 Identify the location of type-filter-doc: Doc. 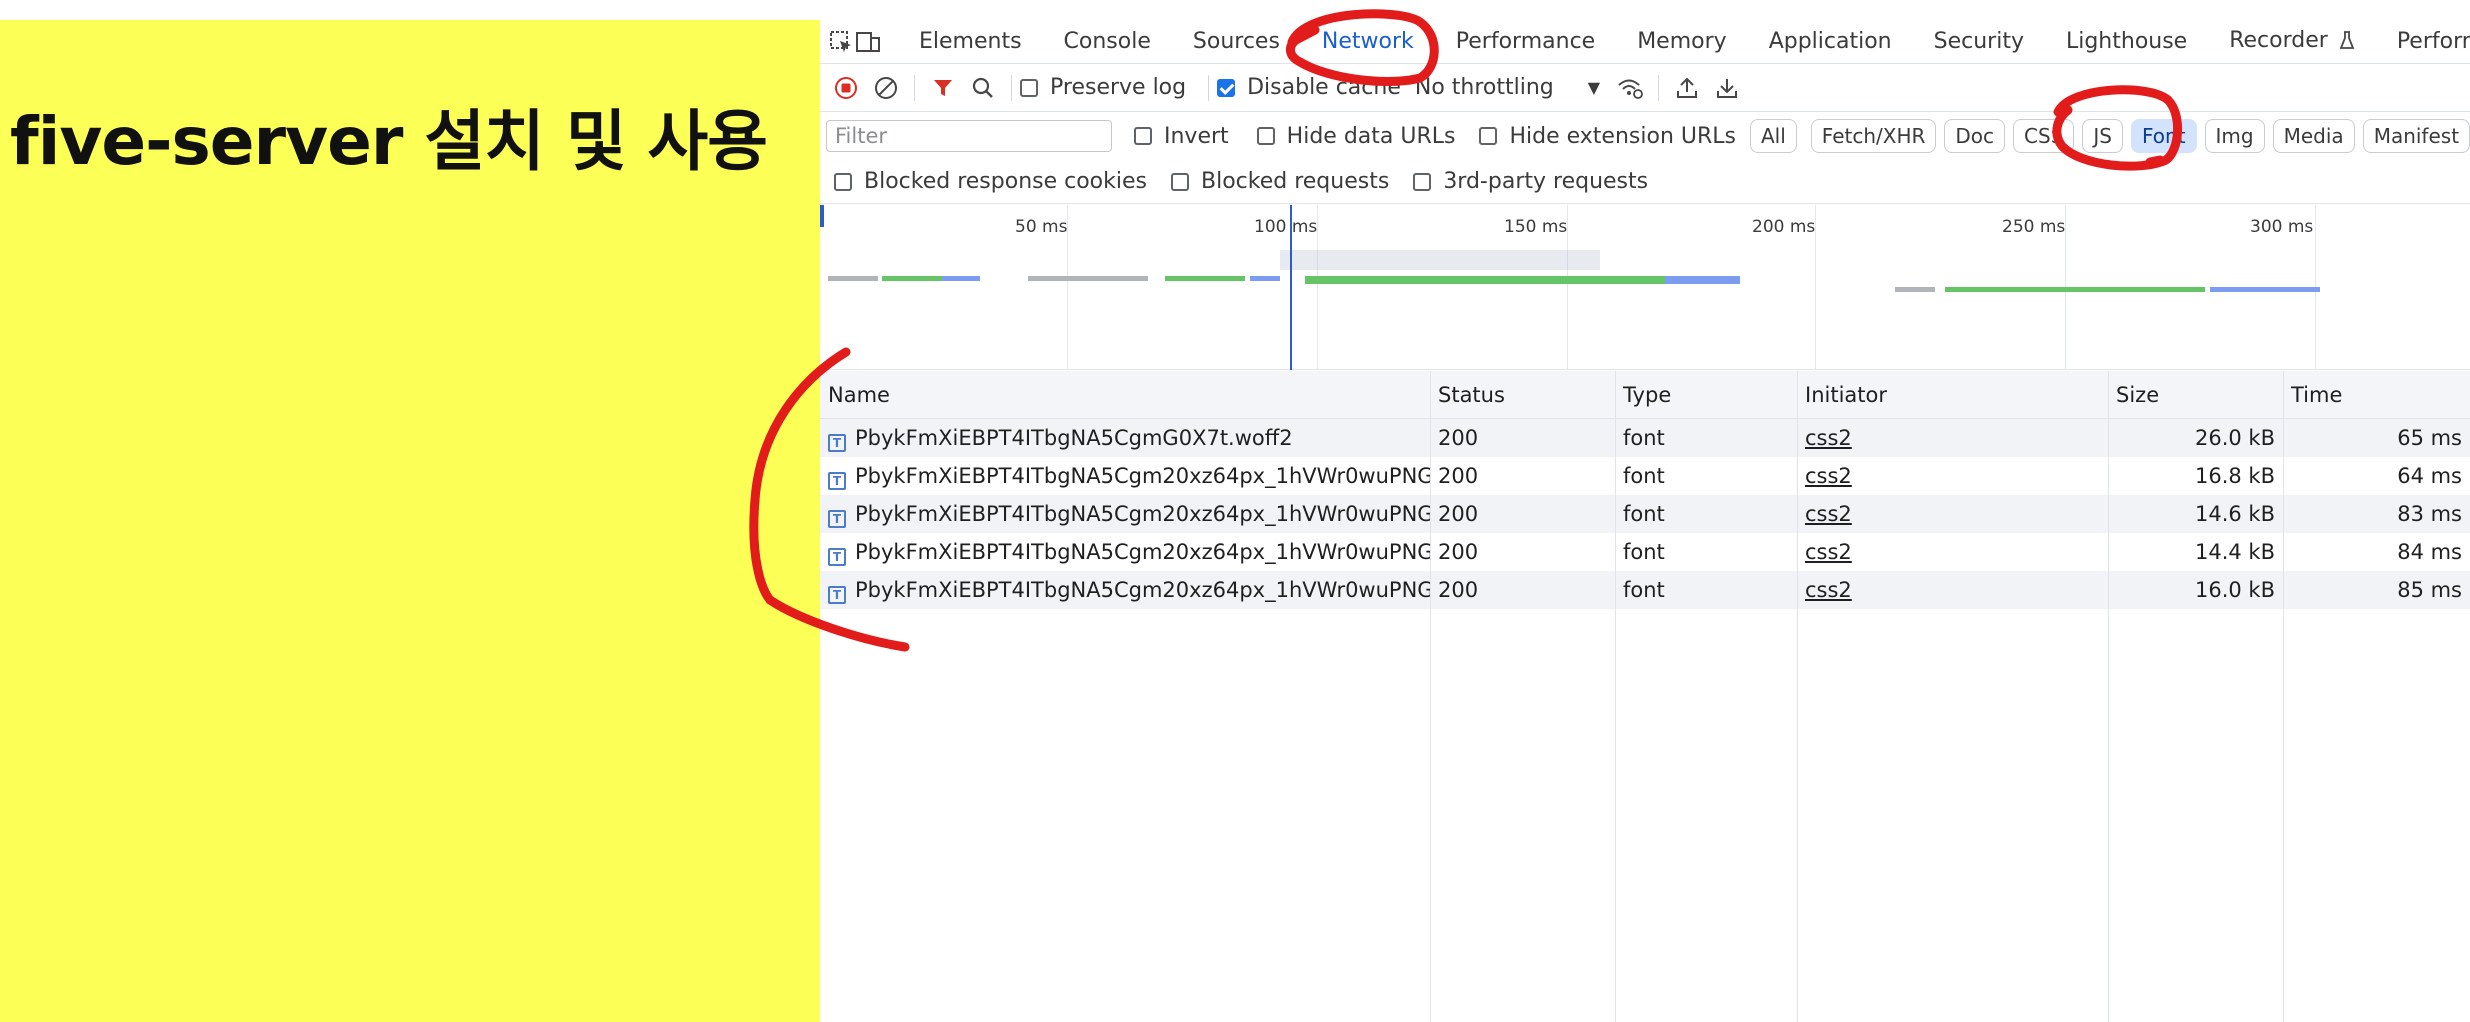
(1975, 136).